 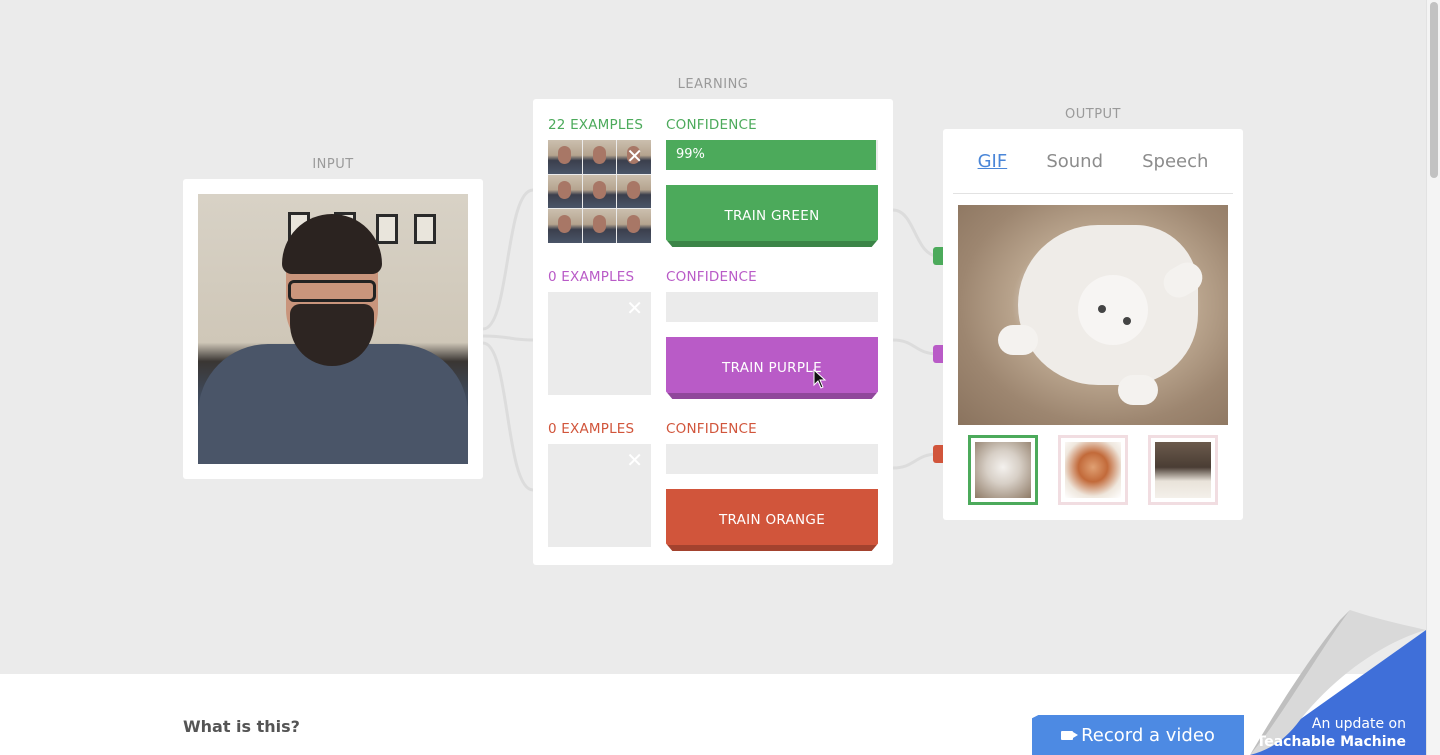 I want to click on wire-input-purple, so click(x=508, y=338).